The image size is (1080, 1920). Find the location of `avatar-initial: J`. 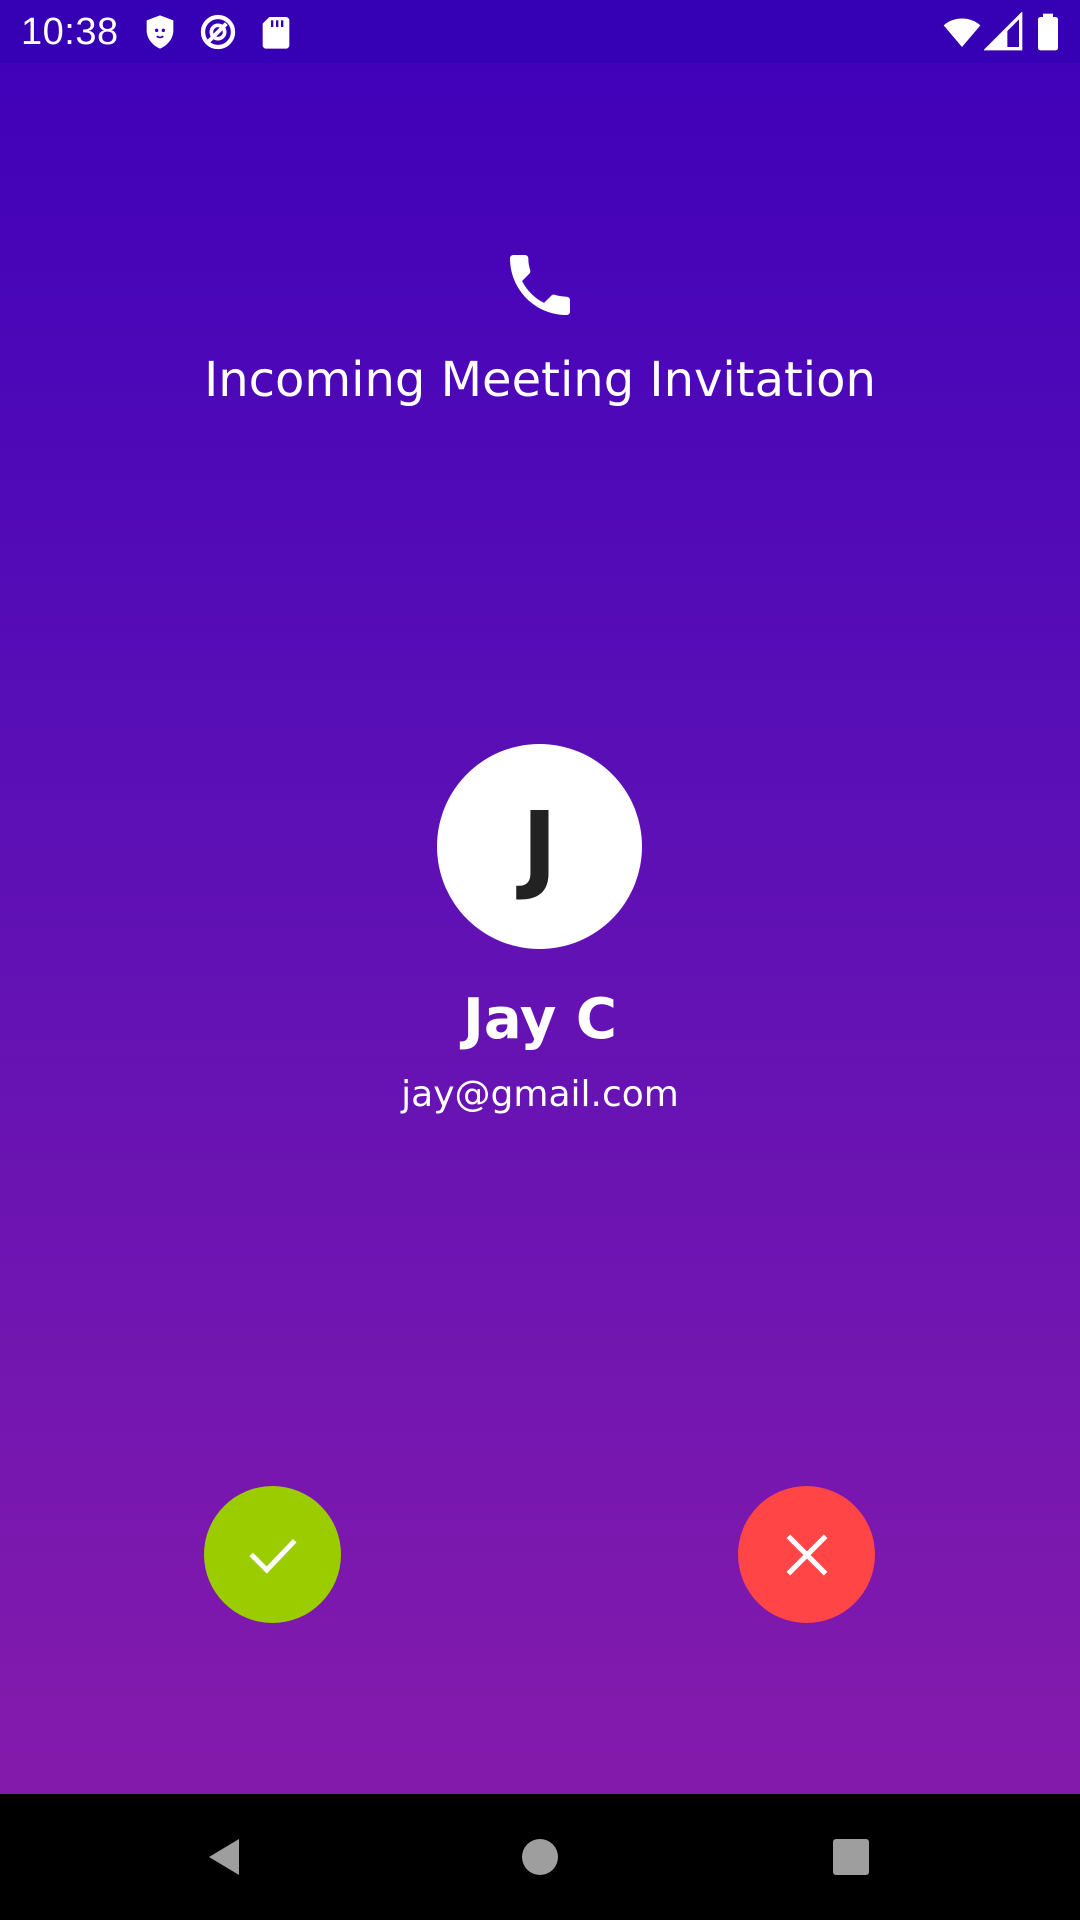

avatar-initial: J is located at coordinates (539, 846).